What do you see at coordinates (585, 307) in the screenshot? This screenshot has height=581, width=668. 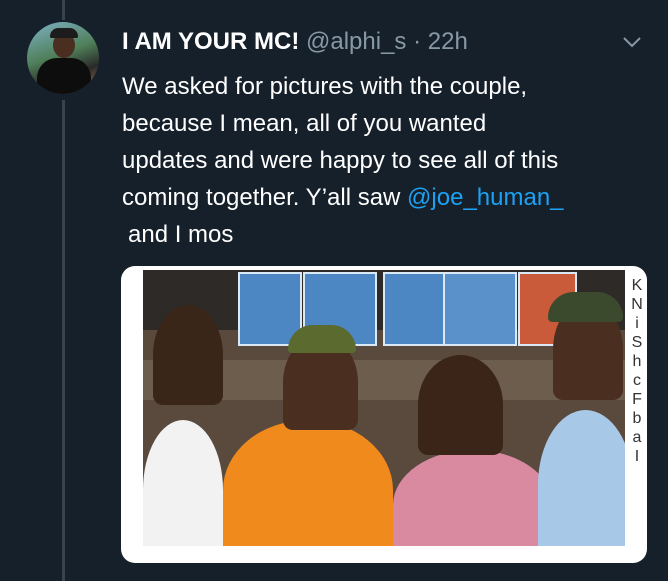 I see `person-right-hat` at bounding box center [585, 307].